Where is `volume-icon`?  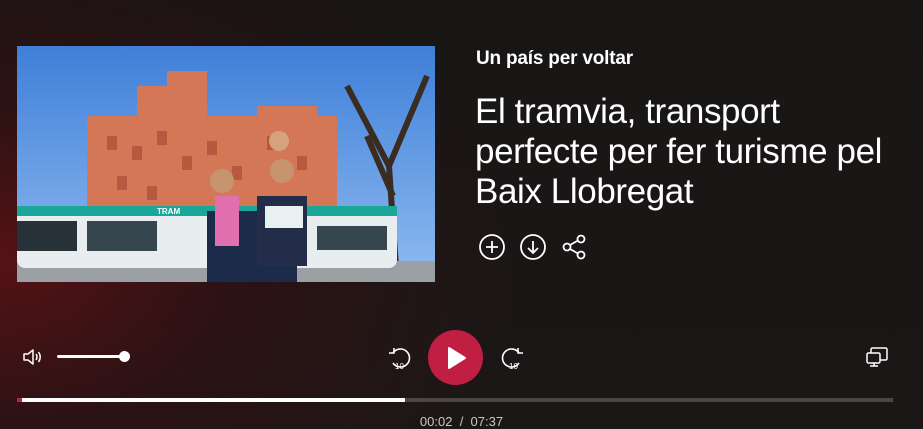 volume-icon is located at coordinates (32, 357).